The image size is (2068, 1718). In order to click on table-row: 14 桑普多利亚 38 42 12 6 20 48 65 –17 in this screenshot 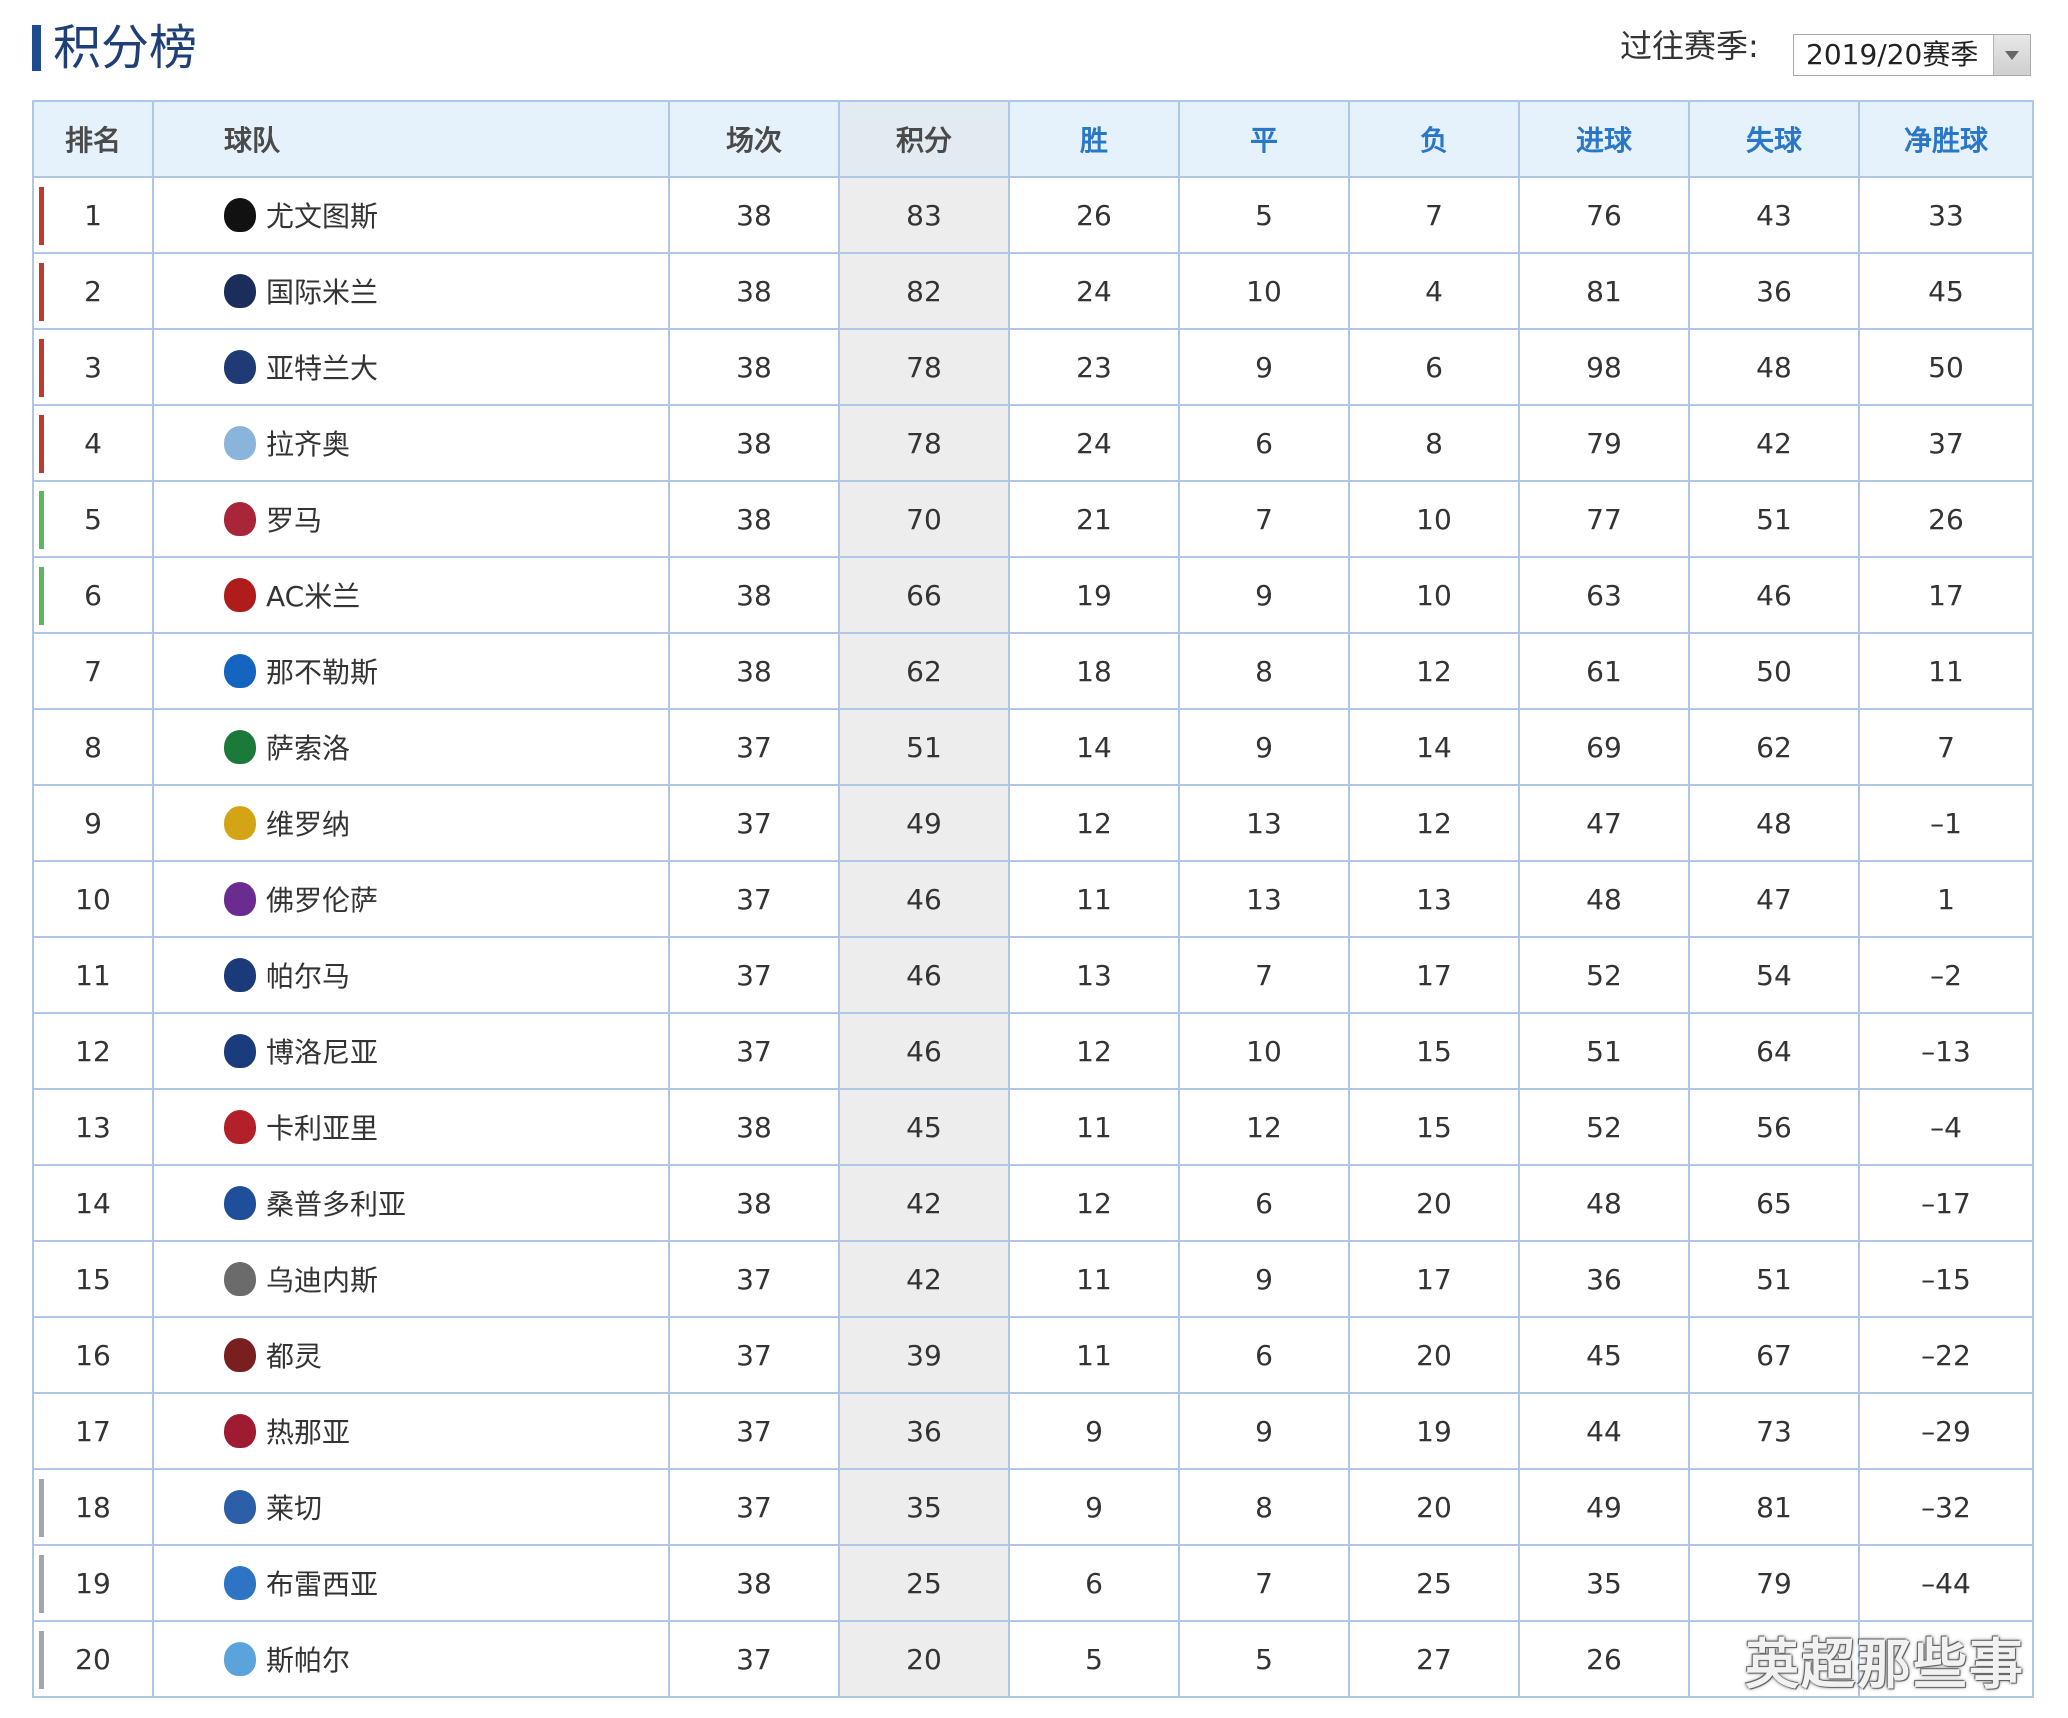, I will do `click(1033, 1203)`.